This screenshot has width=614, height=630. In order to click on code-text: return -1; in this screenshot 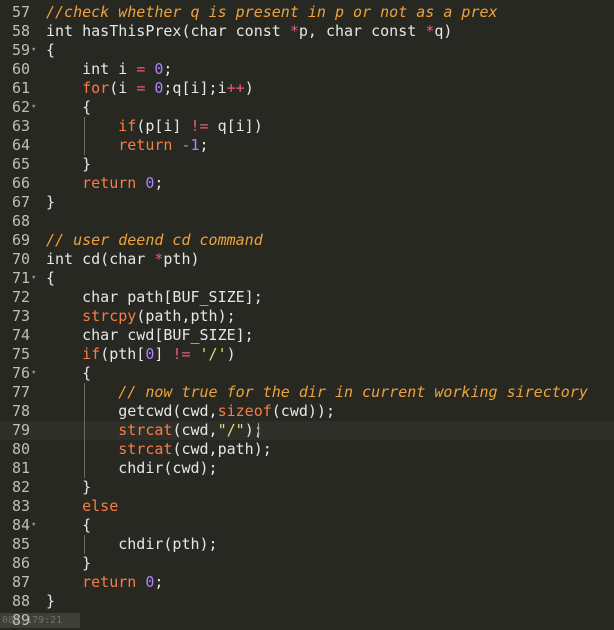, I will do `click(127, 145)`.